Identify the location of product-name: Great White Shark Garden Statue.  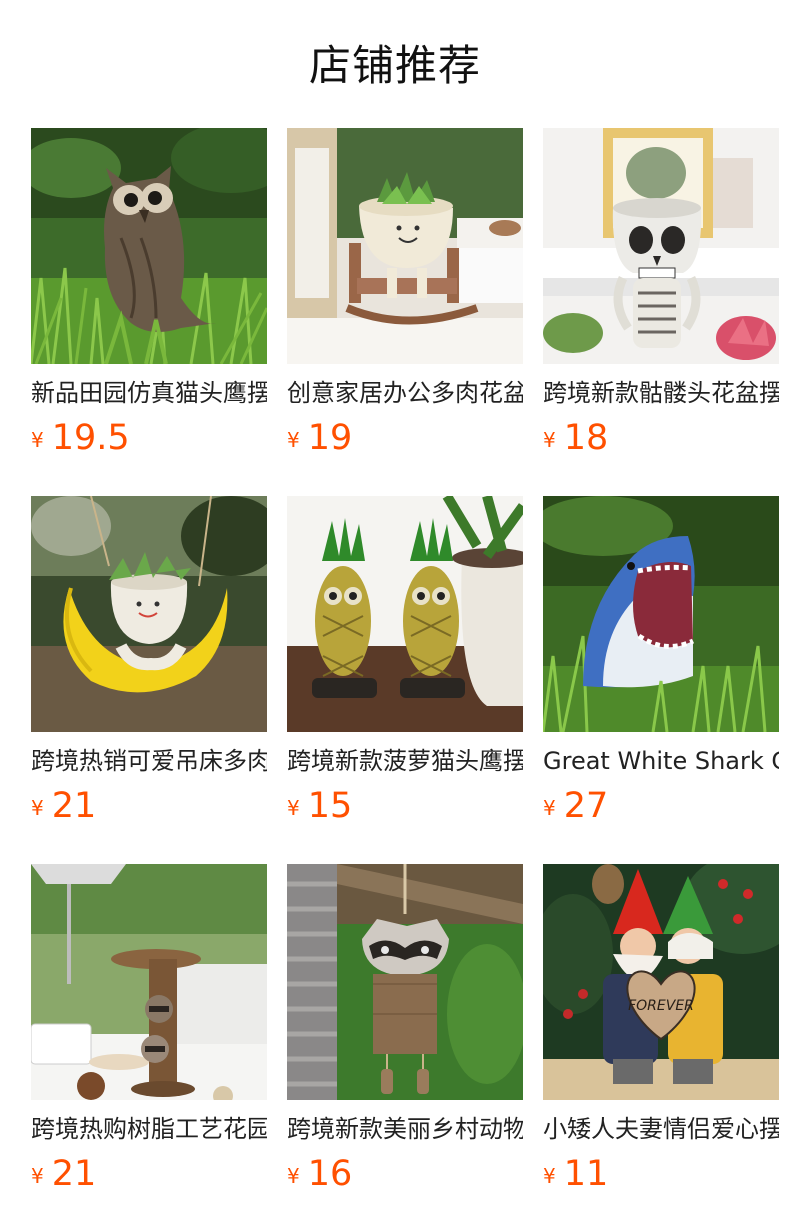
(661, 761).